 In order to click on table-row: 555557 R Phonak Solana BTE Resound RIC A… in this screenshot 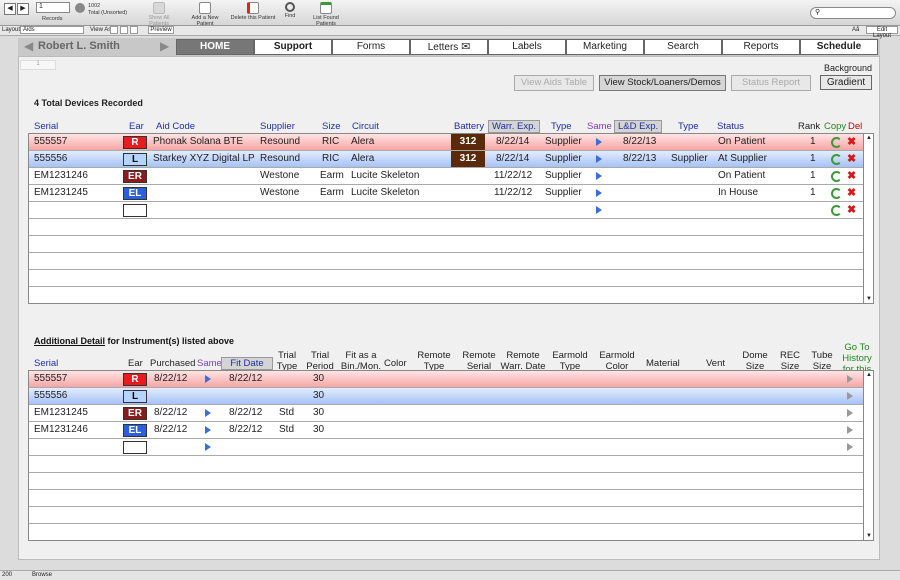, I will do `click(446, 142)`.